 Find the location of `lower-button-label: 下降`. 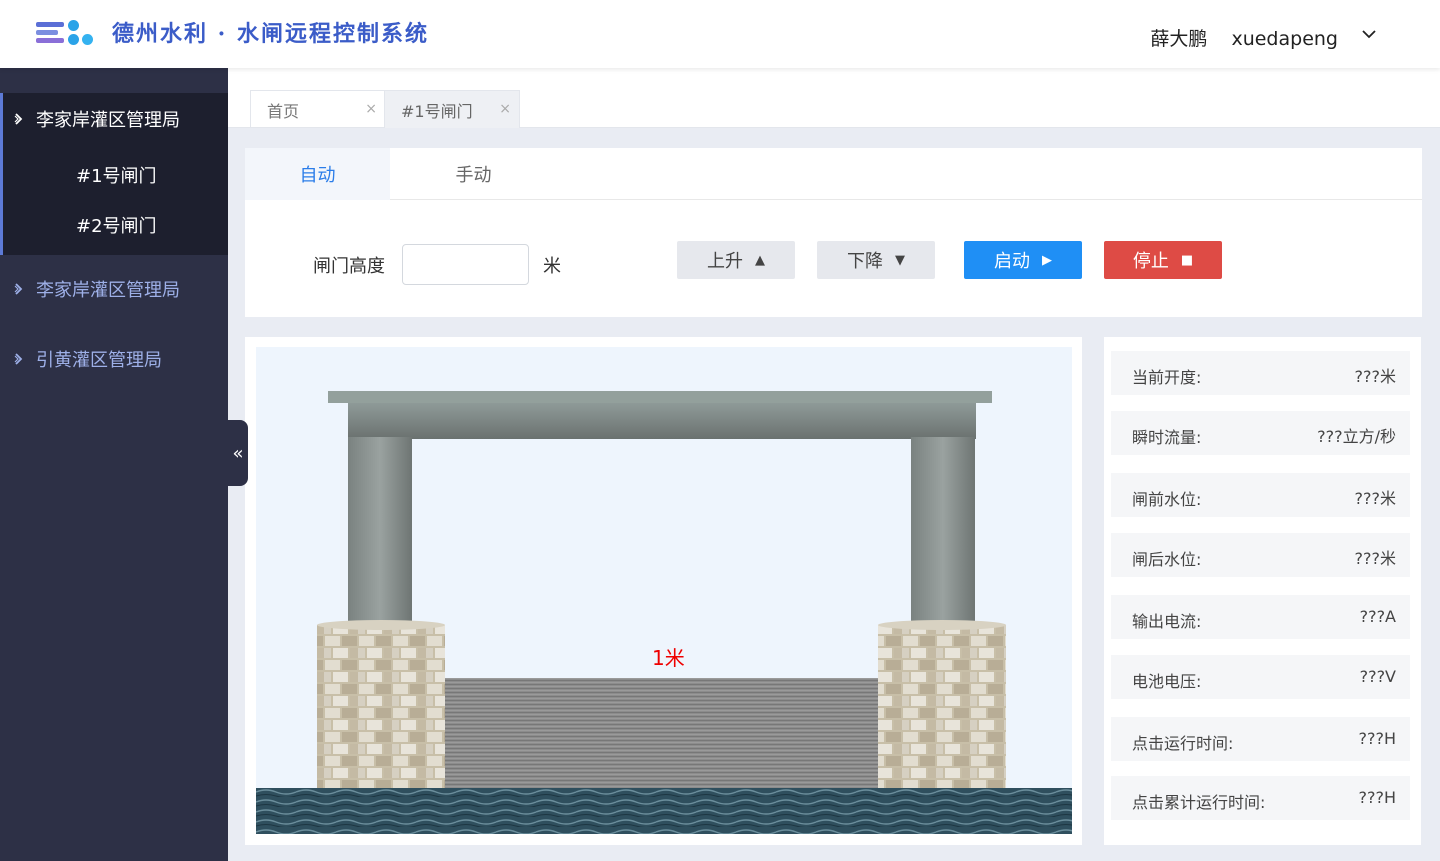

lower-button-label: 下降 is located at coordinates (865, 261).